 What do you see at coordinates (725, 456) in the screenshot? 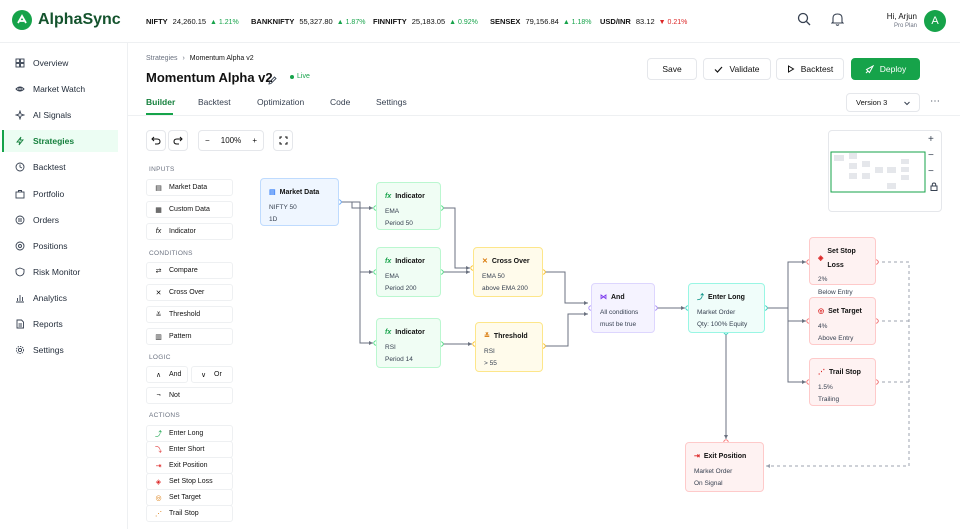
I see `node-title: Exit Position` at bounding box center [725, 456].